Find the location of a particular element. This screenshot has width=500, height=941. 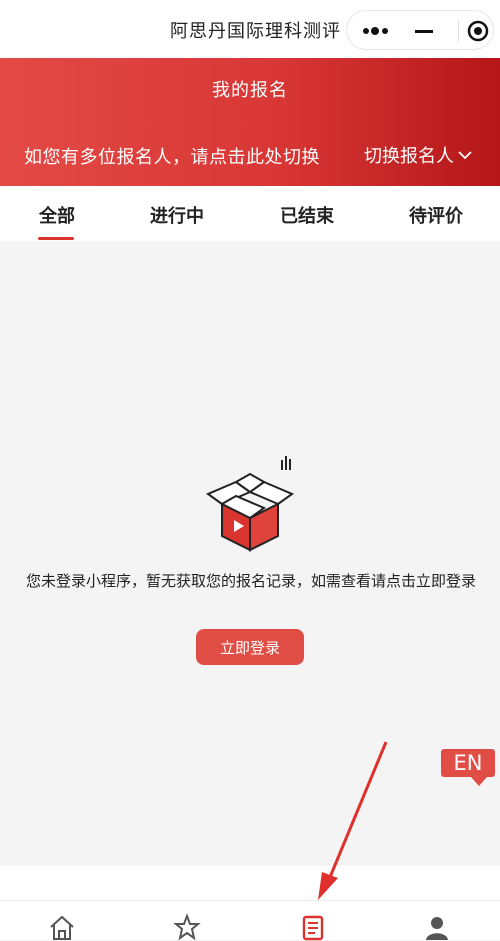

active-tab-indicator is located at coordinates (56, 238).